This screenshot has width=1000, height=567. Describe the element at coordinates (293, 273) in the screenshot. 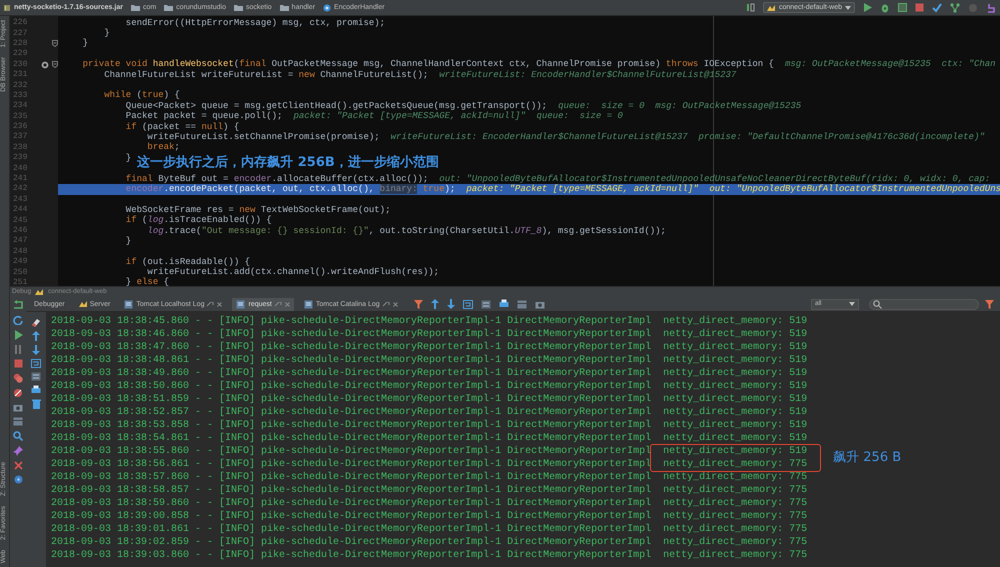

I see `code-line: writeFutureList.add(ctx.channel().writeAndFlush(res));` at that location.